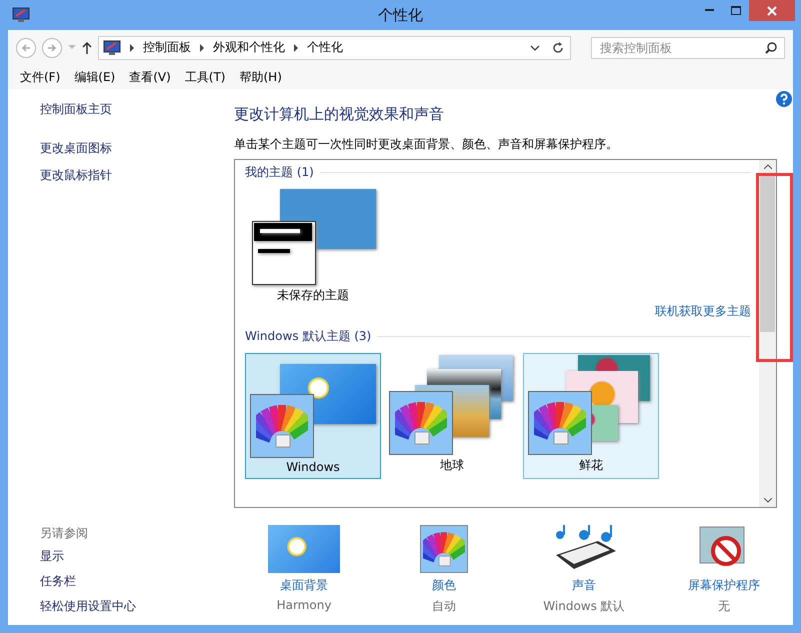  I want to click on theme-name: 地球, so click(452, 465).